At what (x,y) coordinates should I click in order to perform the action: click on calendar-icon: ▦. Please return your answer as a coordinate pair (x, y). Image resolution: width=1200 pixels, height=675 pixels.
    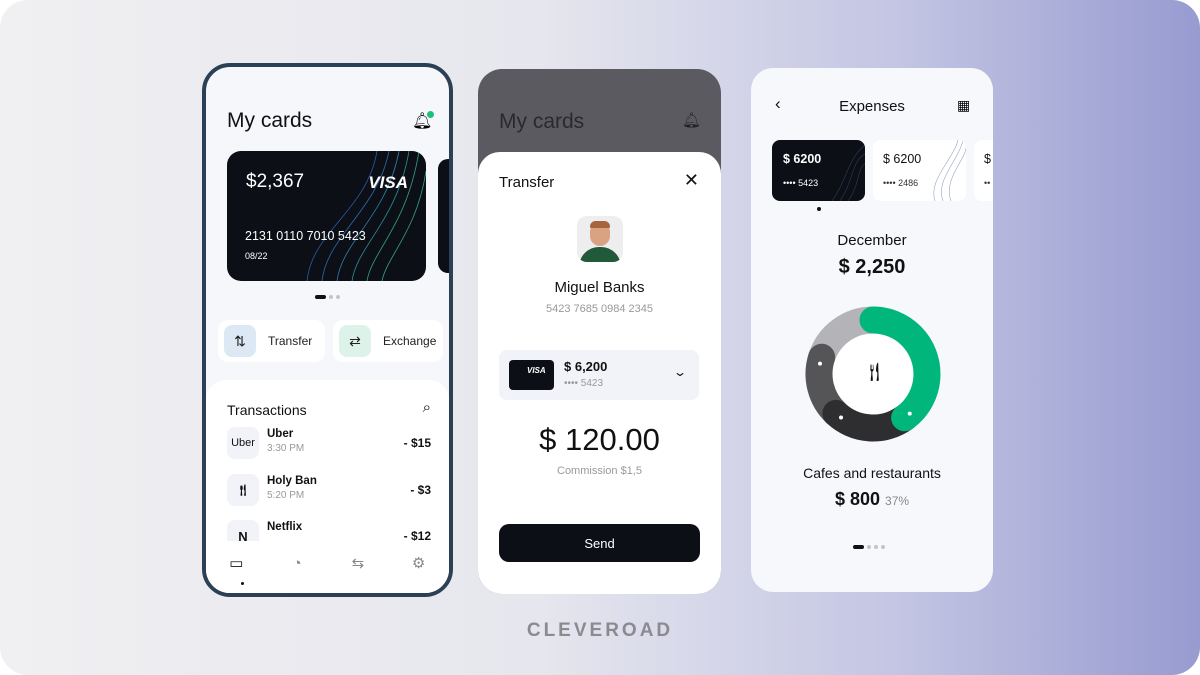
    Looking at the image, I should click on (963, 105).